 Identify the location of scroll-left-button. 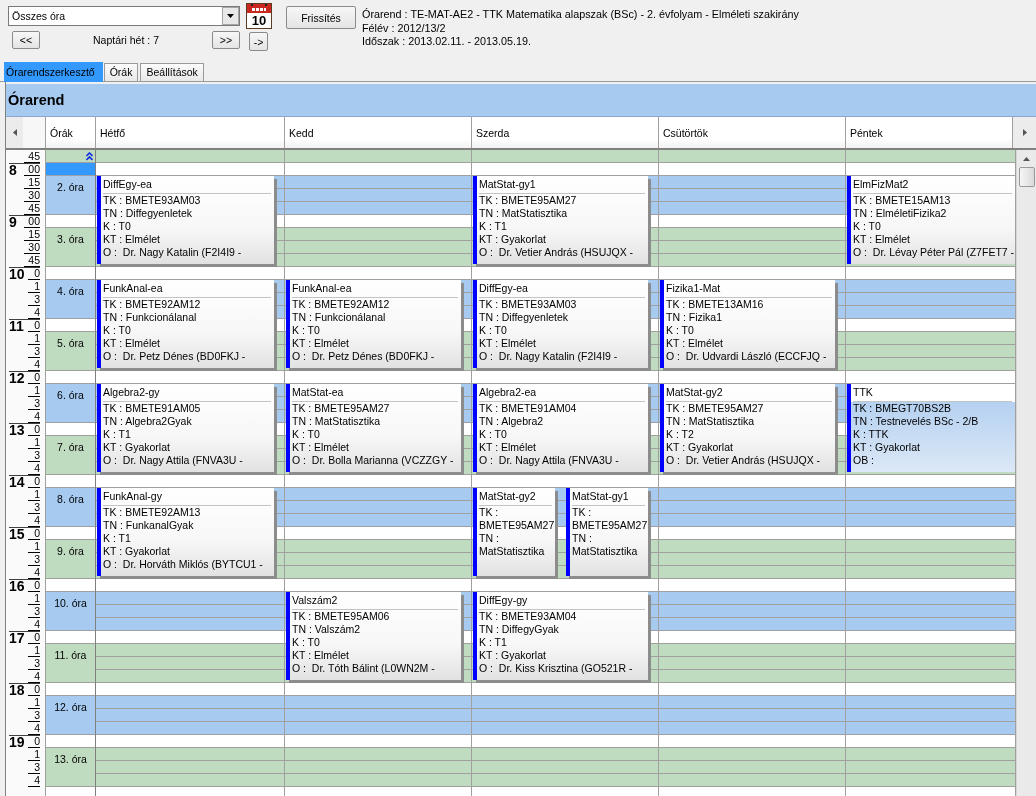
(14, 132).